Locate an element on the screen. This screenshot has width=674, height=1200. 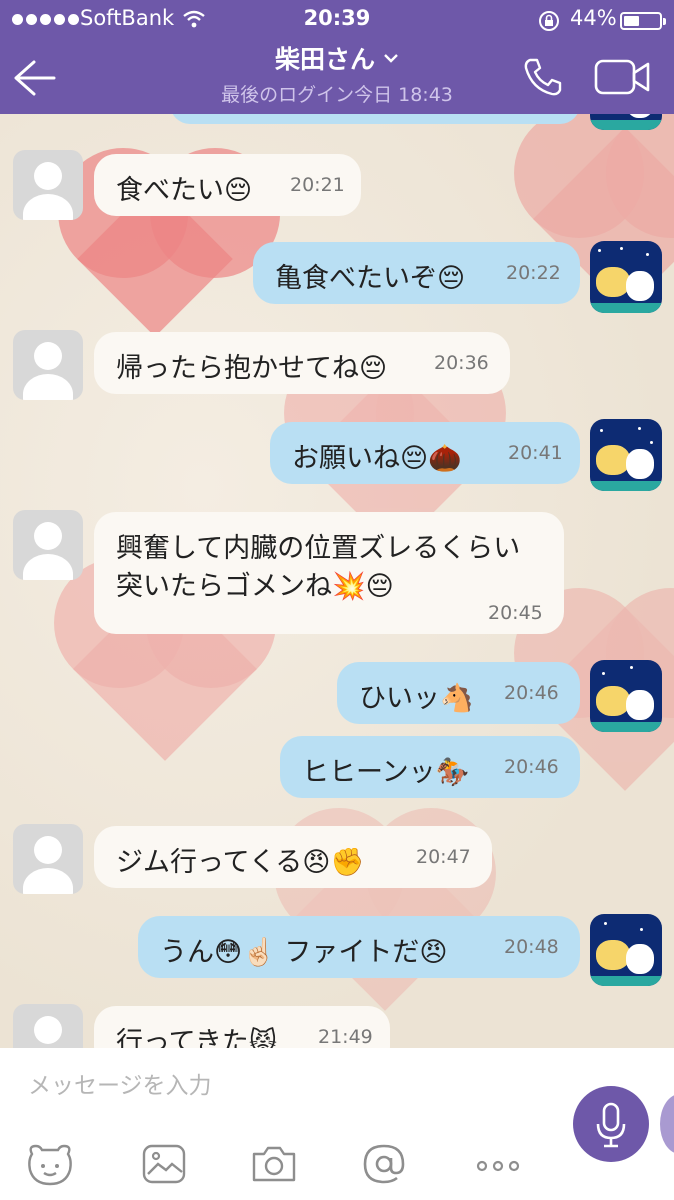
message-bubble-incoming: 食べたい😔 20:21 is located at coordinates (227, 185).